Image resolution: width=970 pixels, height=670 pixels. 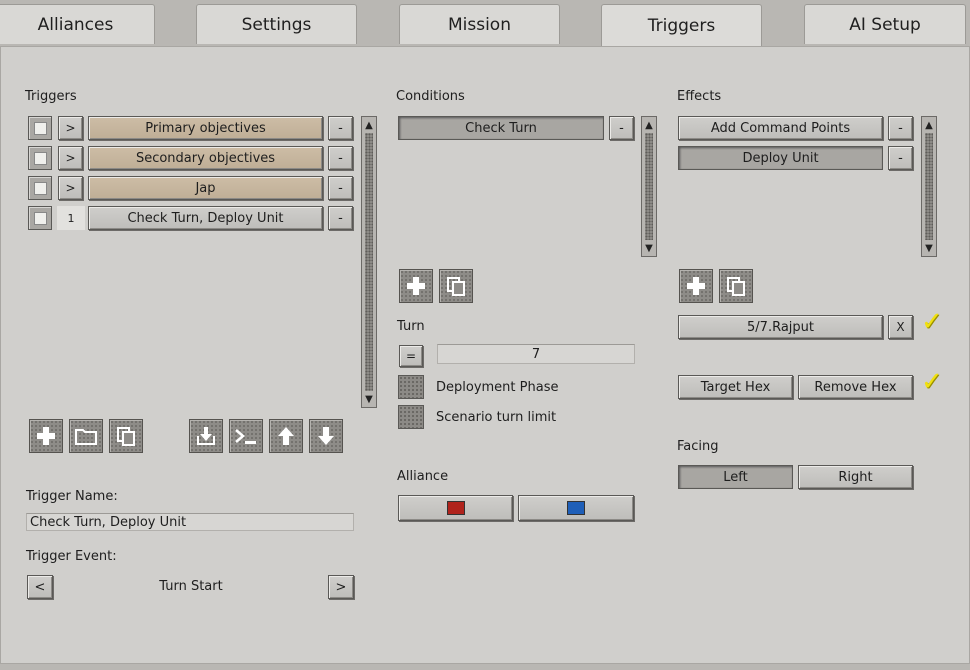 I want to click on effect-item-deploy-unit: Deploy Unit, so click(x=780, y=158).